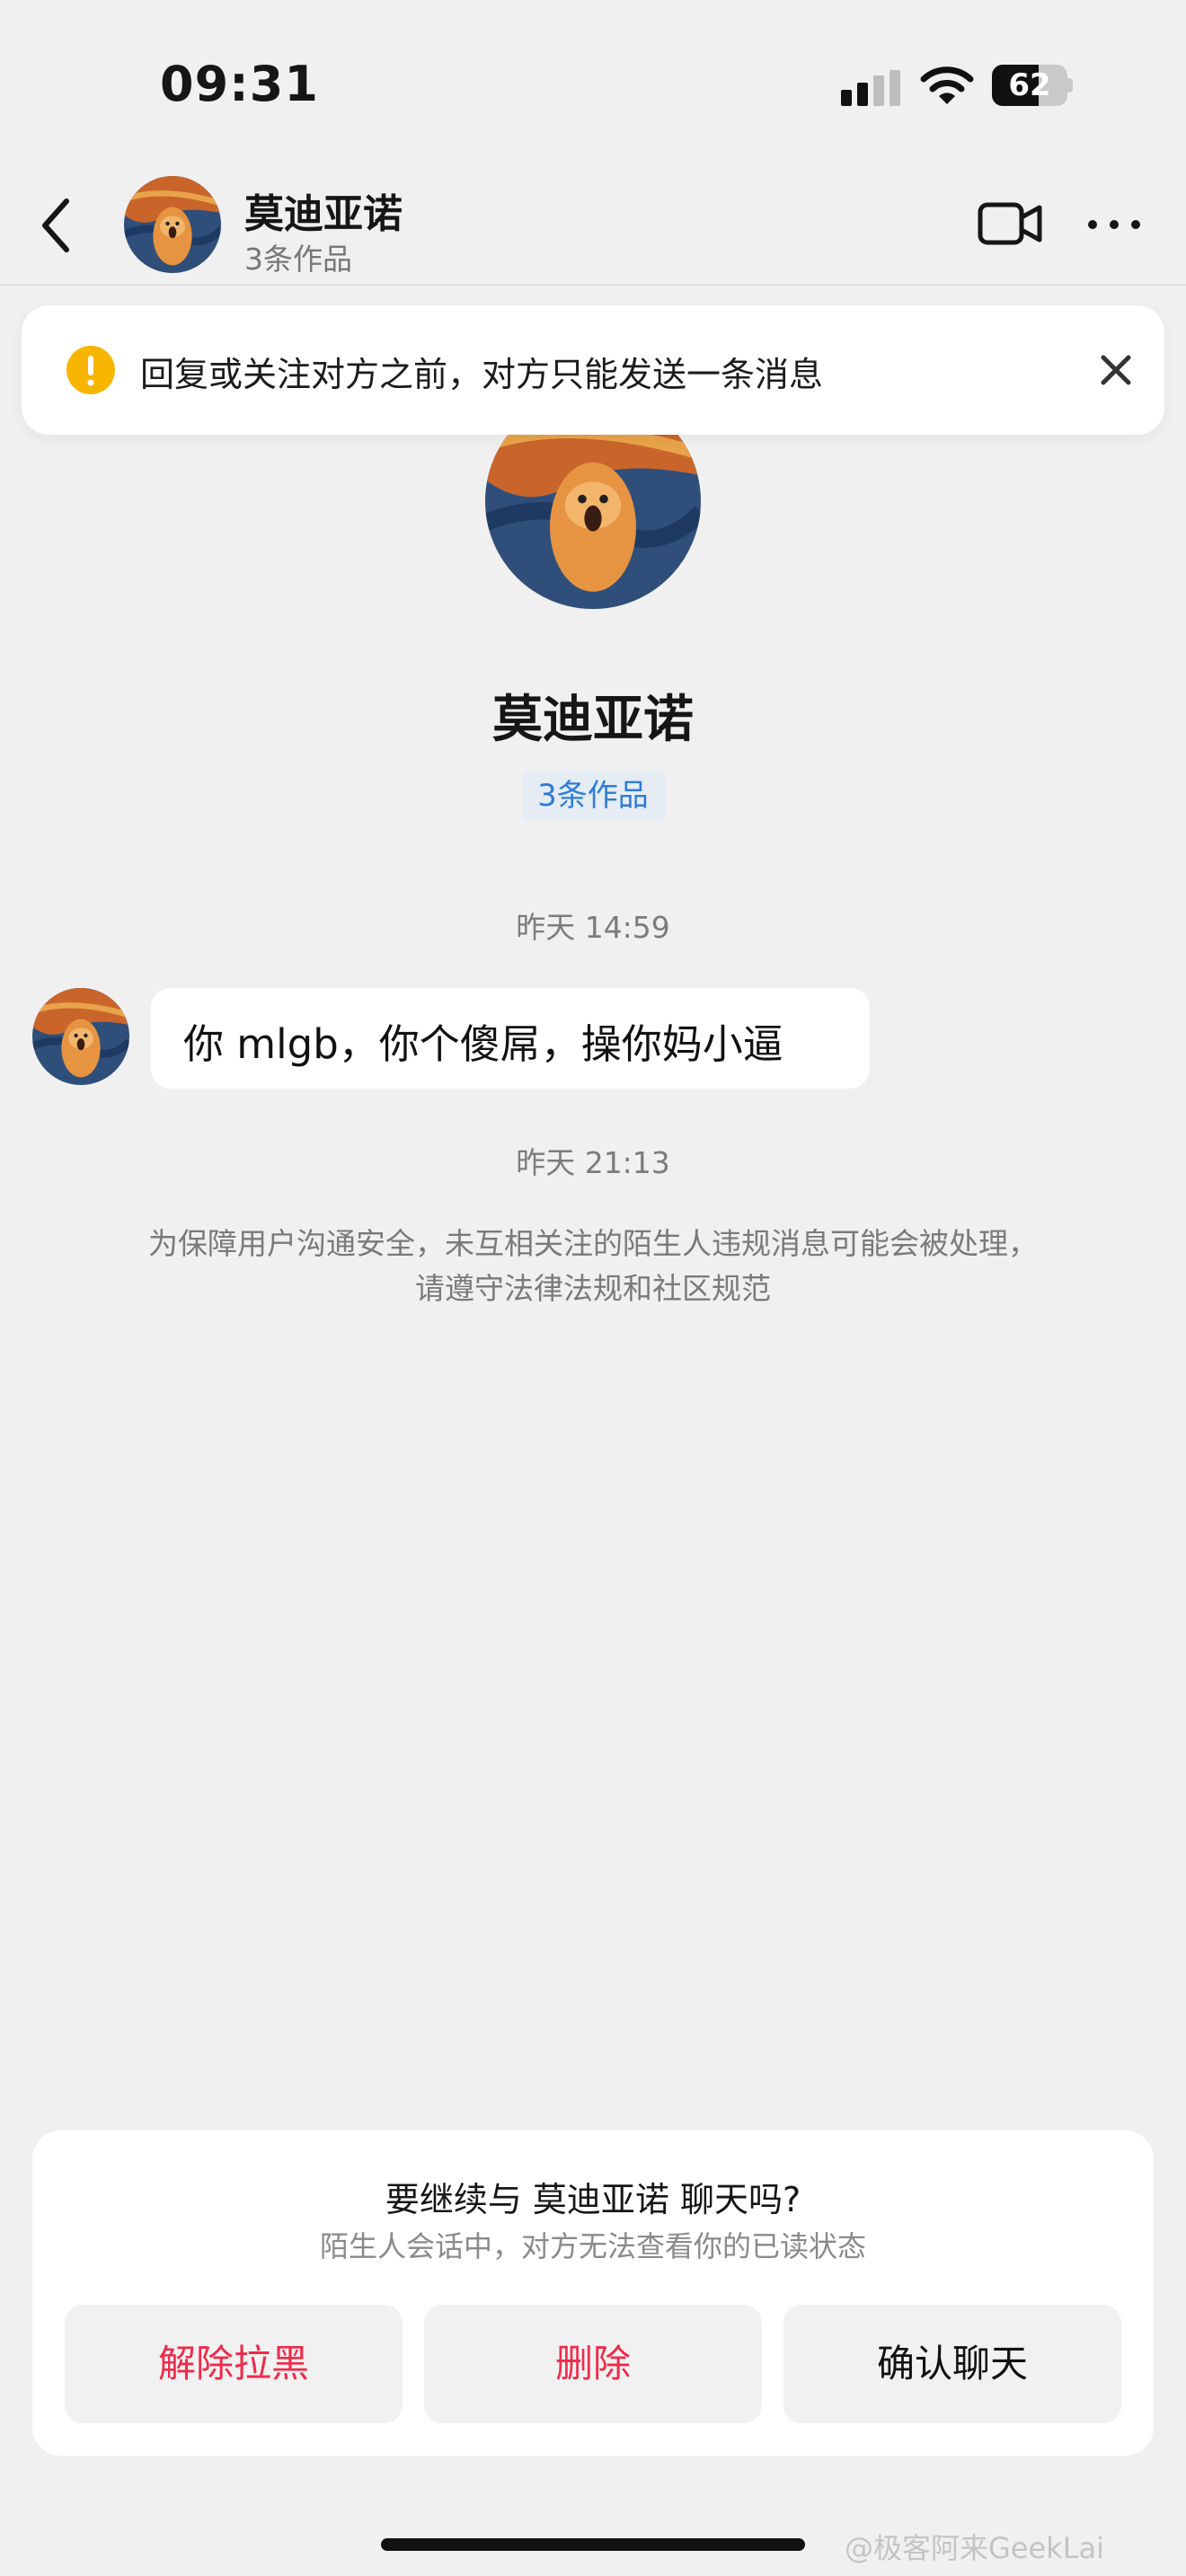  What do you see at coordinates (593, 2364) in the screenshot?
I see `delete-button: 删除` at bounding box center [593, 2364].